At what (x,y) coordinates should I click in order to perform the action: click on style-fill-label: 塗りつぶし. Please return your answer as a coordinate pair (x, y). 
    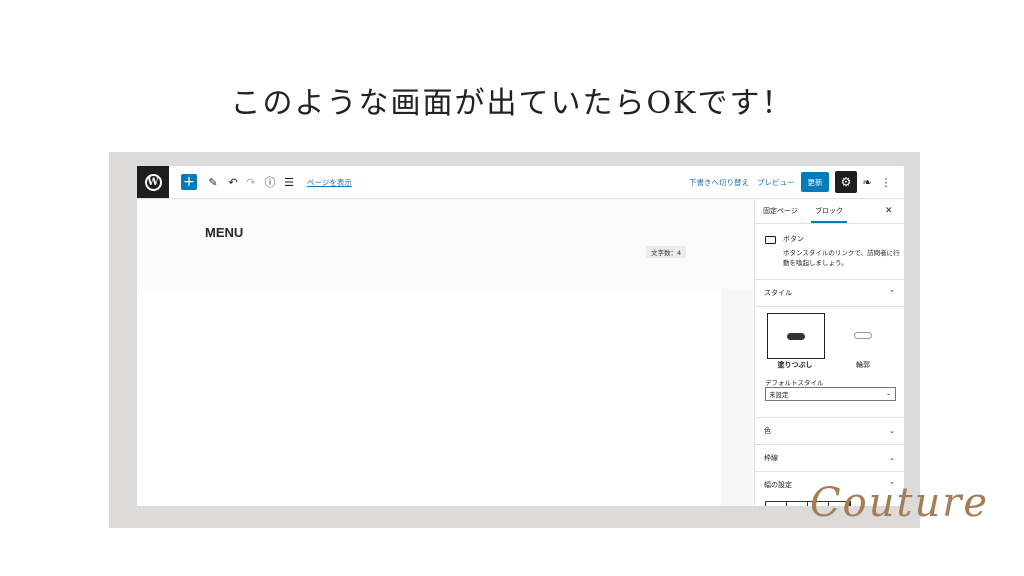
    Looking at the image, I should click on (795, 365).